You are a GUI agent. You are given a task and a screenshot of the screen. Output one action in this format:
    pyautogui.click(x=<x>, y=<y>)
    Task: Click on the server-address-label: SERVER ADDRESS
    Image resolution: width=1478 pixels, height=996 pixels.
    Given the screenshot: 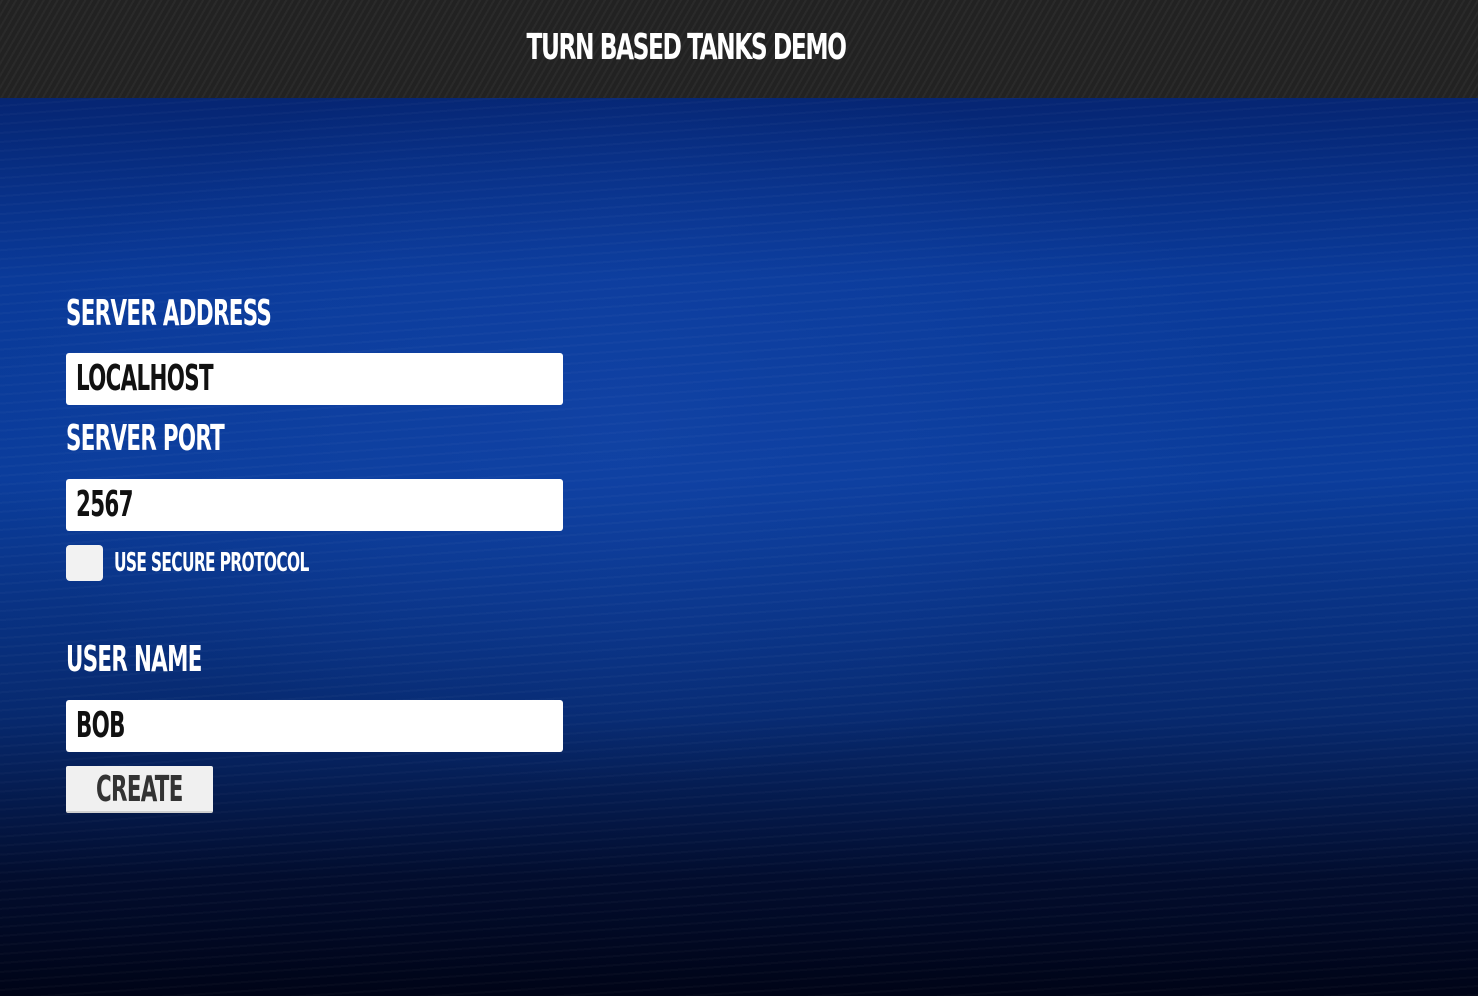 What is the action you would take?
    pyautogui.click(x=169, y=313)
    